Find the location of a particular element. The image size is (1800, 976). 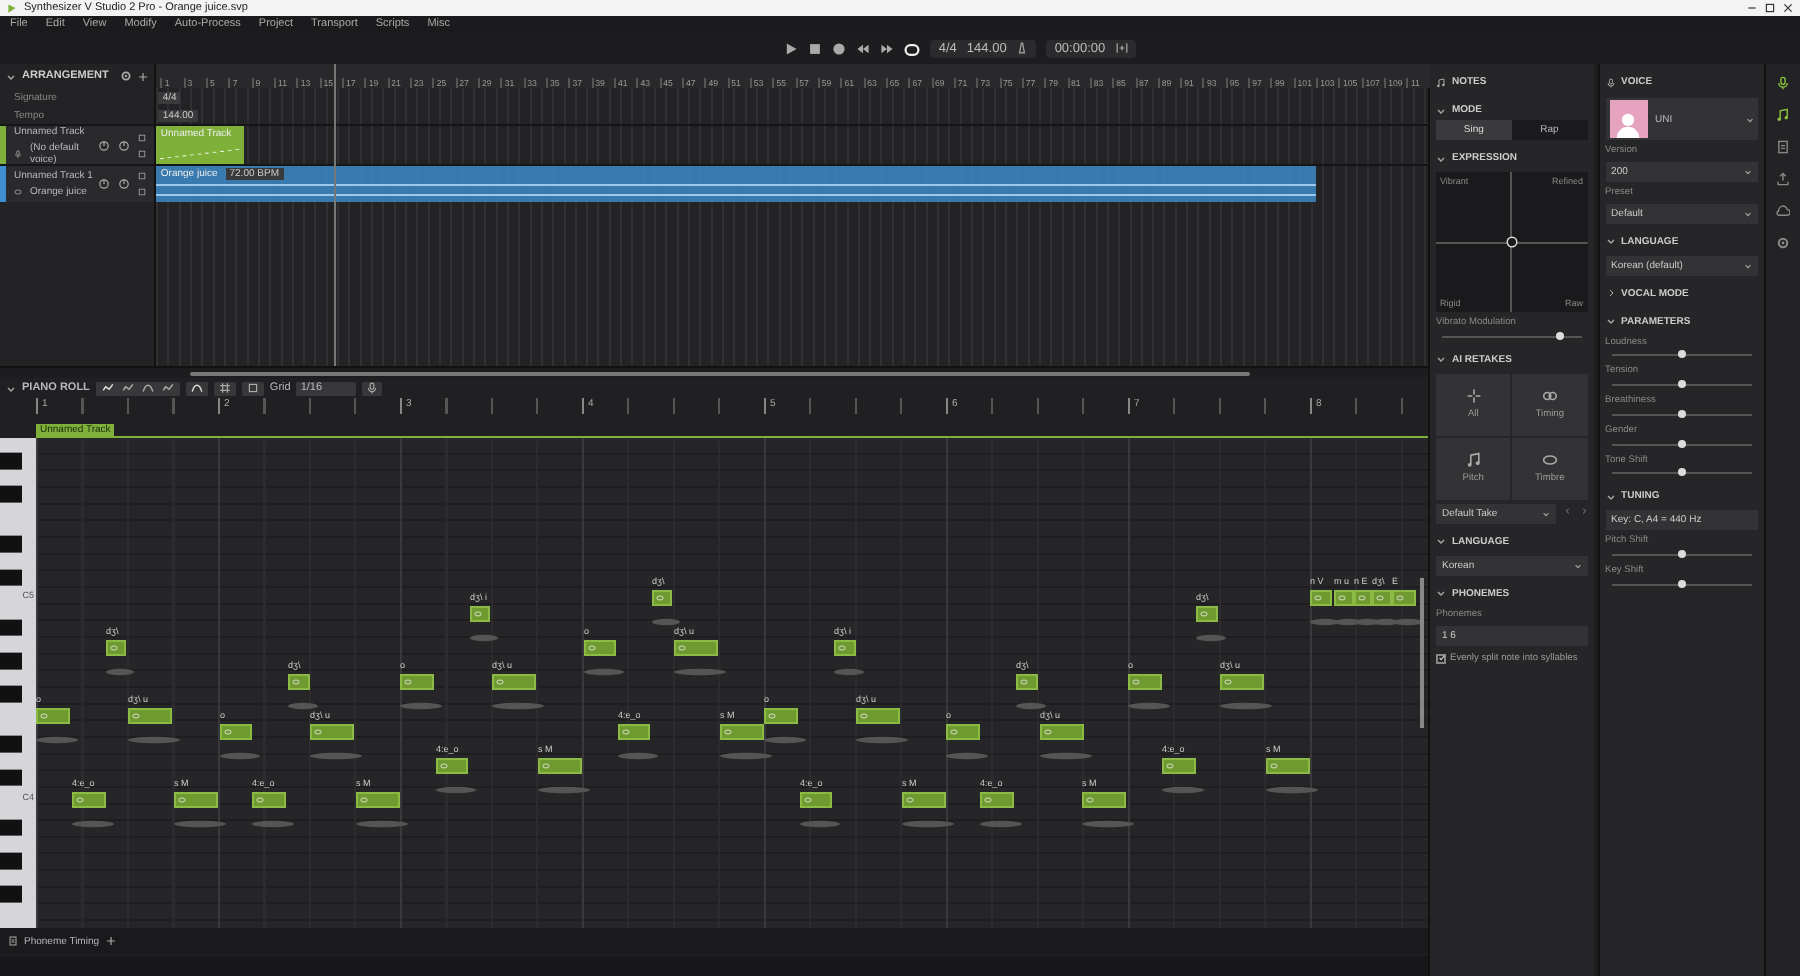

rewind-icon is located at coordinates (863, 49).